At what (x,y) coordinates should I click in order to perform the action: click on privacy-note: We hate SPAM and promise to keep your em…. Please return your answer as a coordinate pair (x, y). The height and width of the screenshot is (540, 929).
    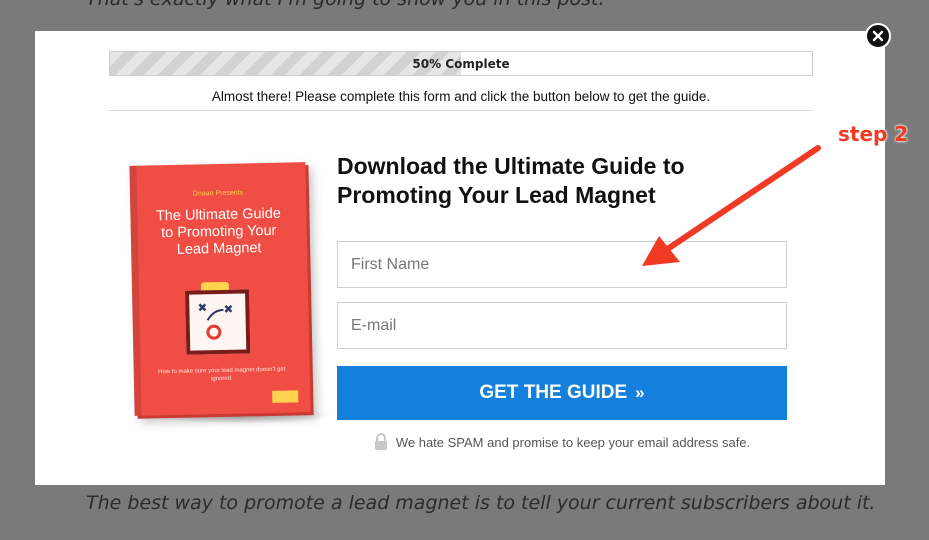
    Looking at the image, I should click on (562, 442).